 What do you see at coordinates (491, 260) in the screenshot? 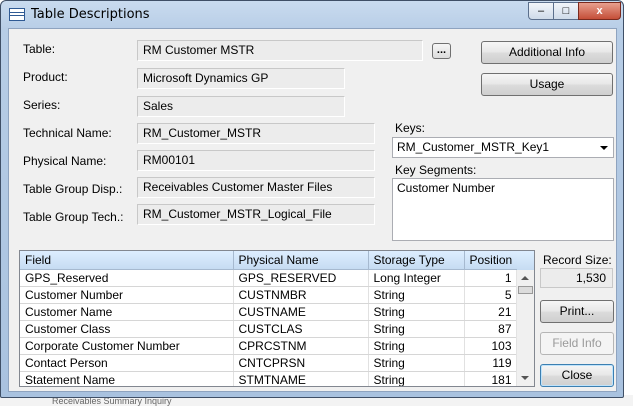
I see `column-header-position: Position` at bounding box center [491, 260].